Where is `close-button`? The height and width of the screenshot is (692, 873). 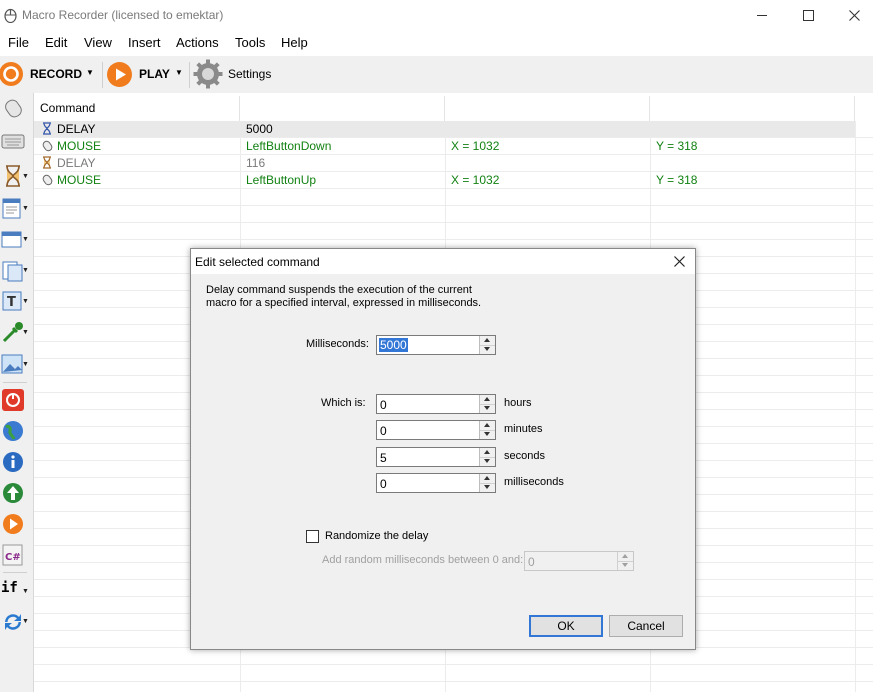 close-button is located at coordinates (852, 15).